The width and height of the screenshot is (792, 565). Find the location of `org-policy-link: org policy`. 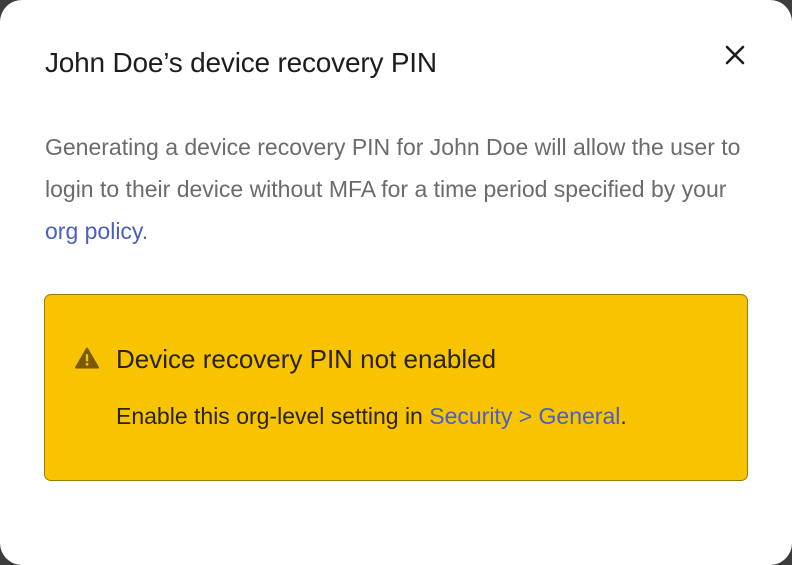

org-policy-link: org policy is located at coordinates (93, 231).